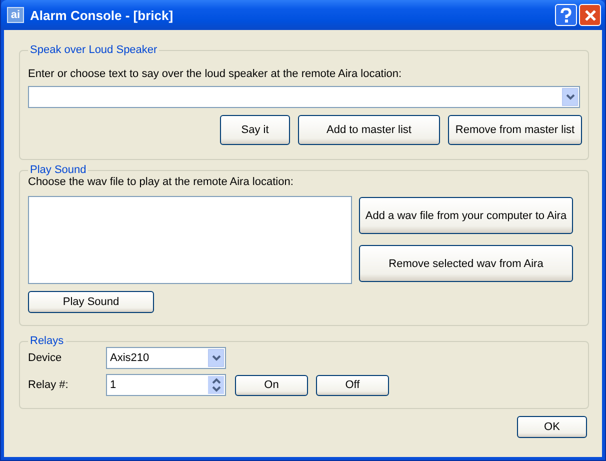 The image size is (606, 461). What do you see at coordinates (166, 358) in the screenshot?
I see `device-dropdown: Axis210` at bounding box center [166, 358].